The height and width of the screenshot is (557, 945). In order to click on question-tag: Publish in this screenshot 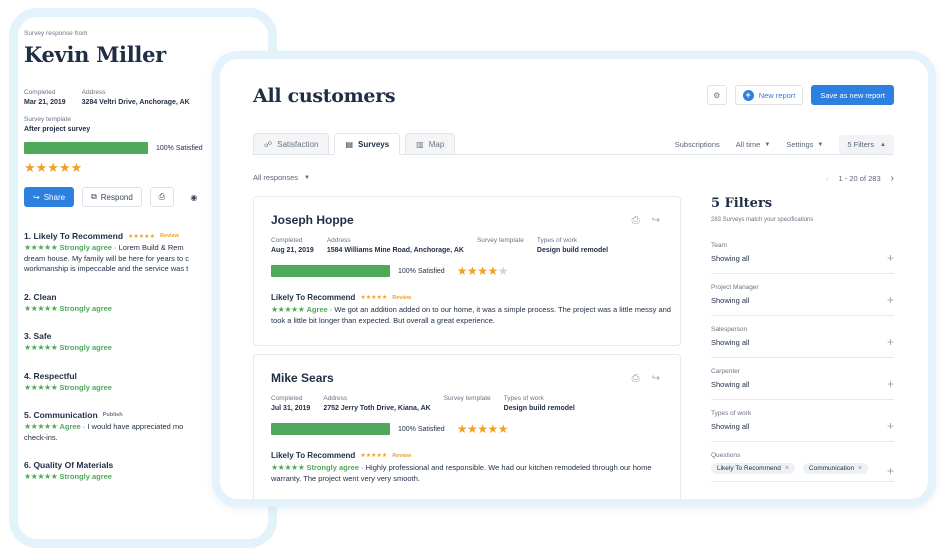, I will do `click(113, 415)`.